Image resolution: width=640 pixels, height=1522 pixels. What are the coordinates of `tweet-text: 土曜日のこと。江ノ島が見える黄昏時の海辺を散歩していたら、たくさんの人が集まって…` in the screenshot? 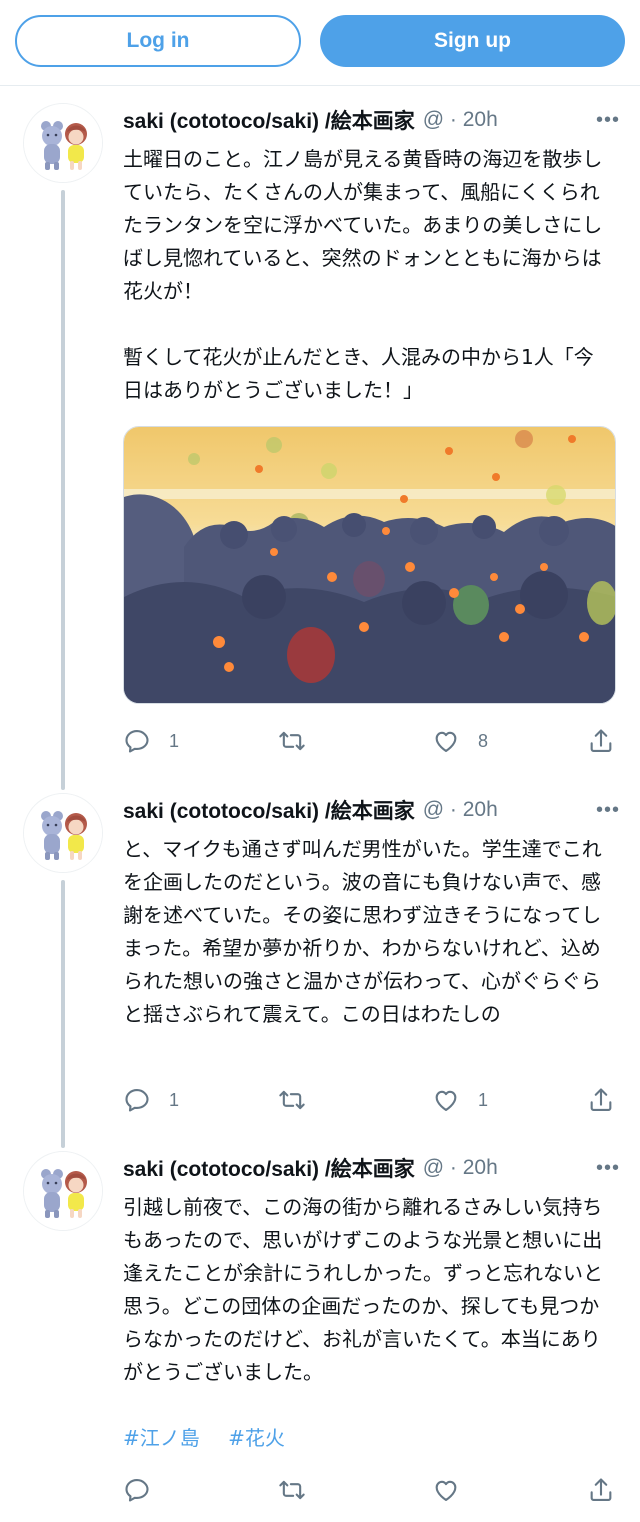 It's located at (363, 274).